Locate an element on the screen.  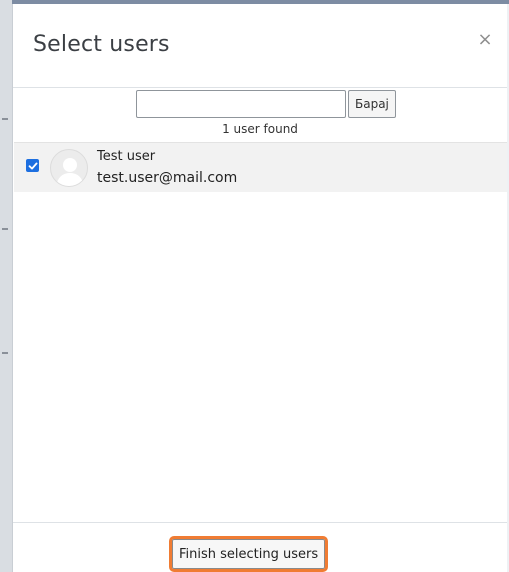
user-name: Test user is located at coordinates (126, 156).